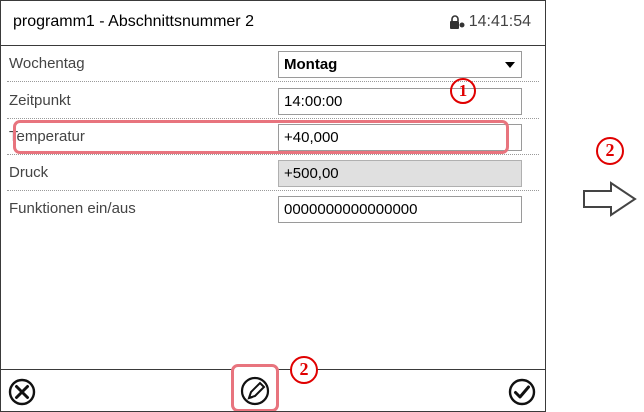 The width and height of the screenshot is (644, 412). Describe the element at coordinates (29, 172) in the screenshot. I see `field-label: Druck` at that location.